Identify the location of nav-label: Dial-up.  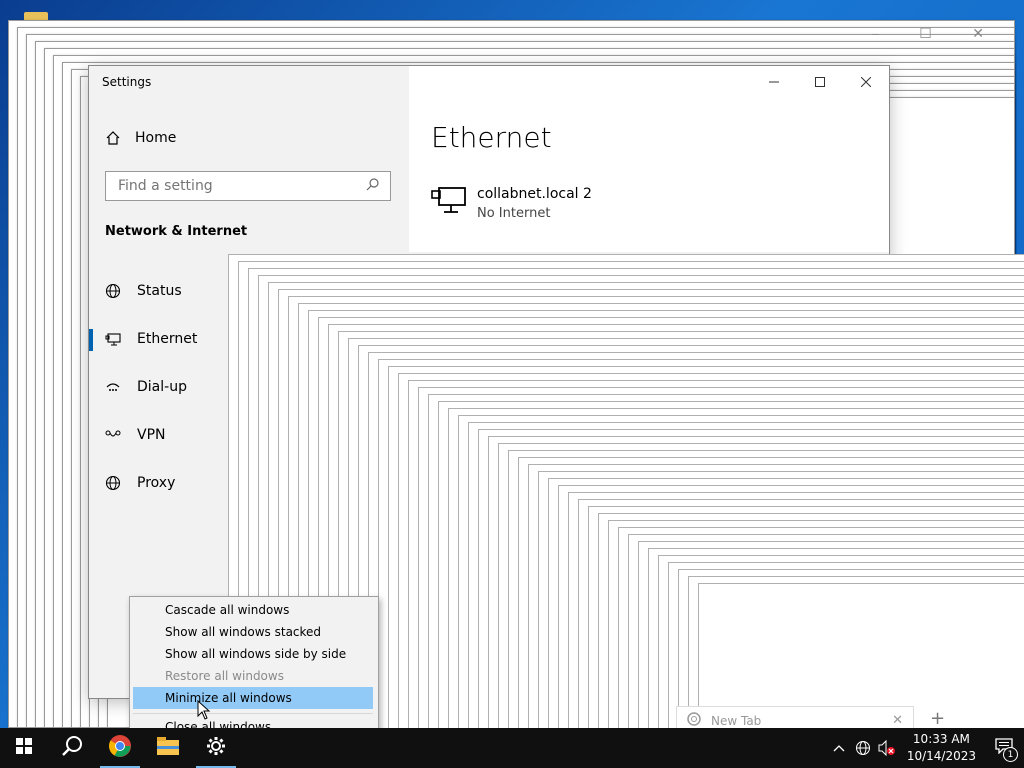
(162, 387).